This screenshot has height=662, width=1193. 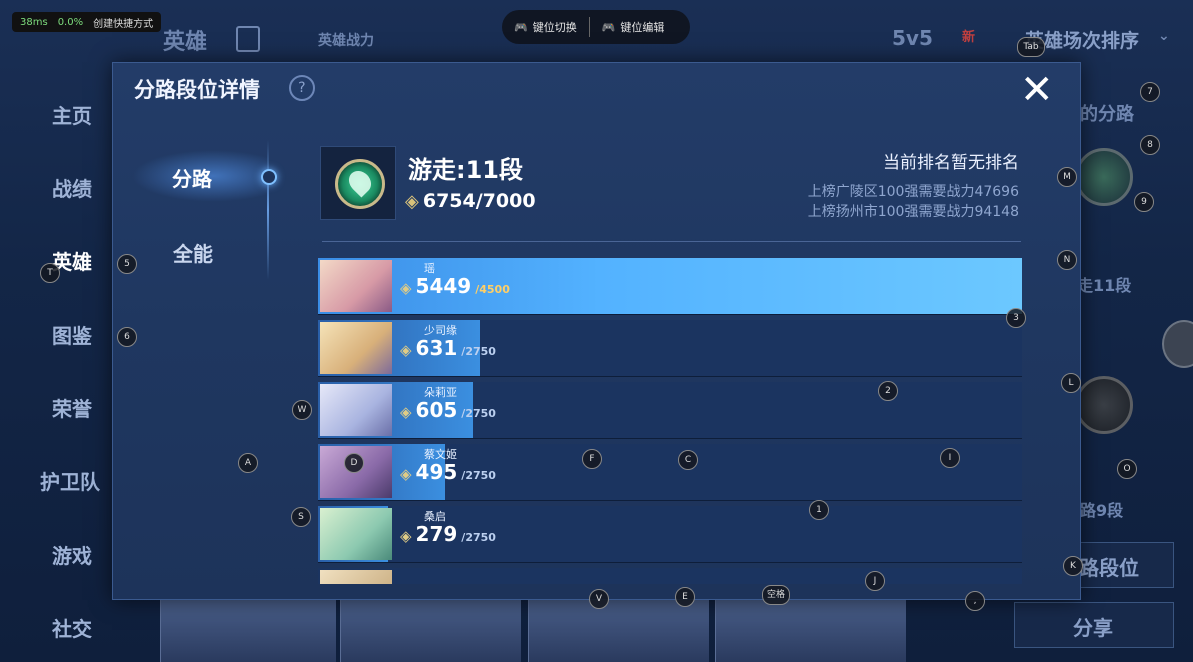 I want to click on key-hint: 空格, so click(x=776, y=595).